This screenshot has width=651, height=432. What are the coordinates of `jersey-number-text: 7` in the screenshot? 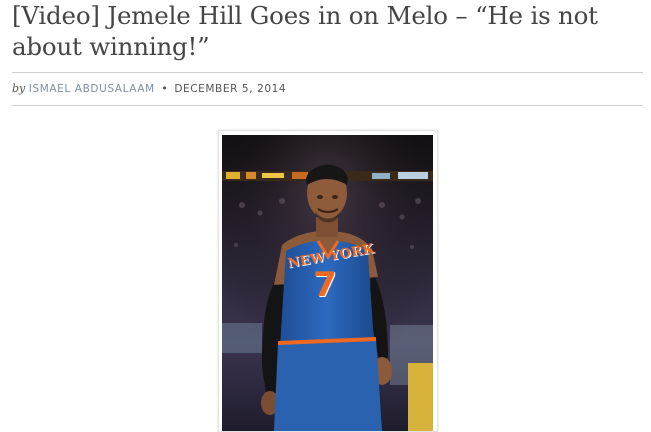 It's located at (325, 285).